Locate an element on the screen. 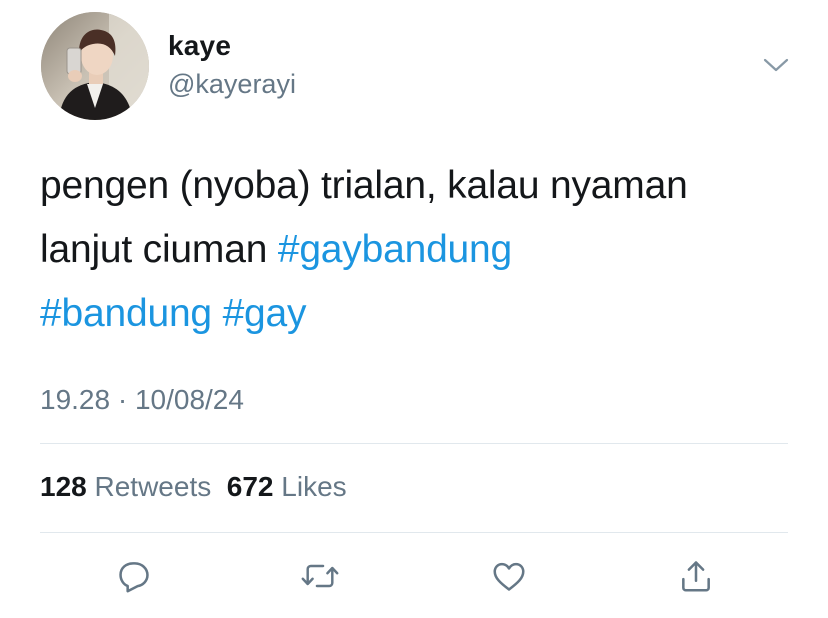 The width and height of the screenshot is (828, 618). retweet-icon is located at coordinates (320, 576).